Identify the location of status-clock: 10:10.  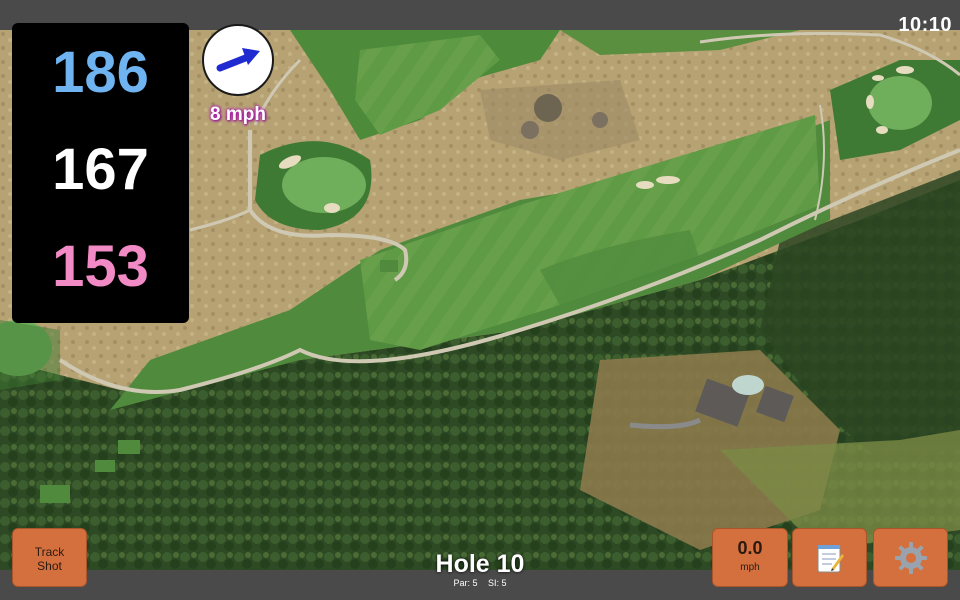
(925, 25).